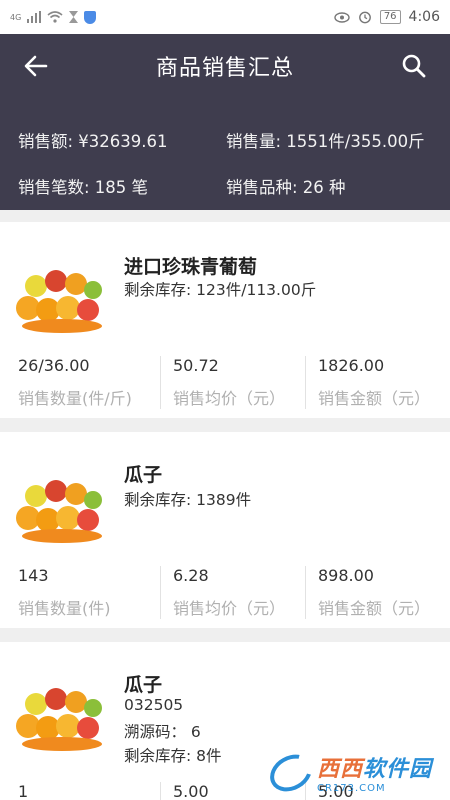 Image resolution: width=450 pixels, height=800 pixels. I want to click on watermark-main: 西西, so click(339, 769).